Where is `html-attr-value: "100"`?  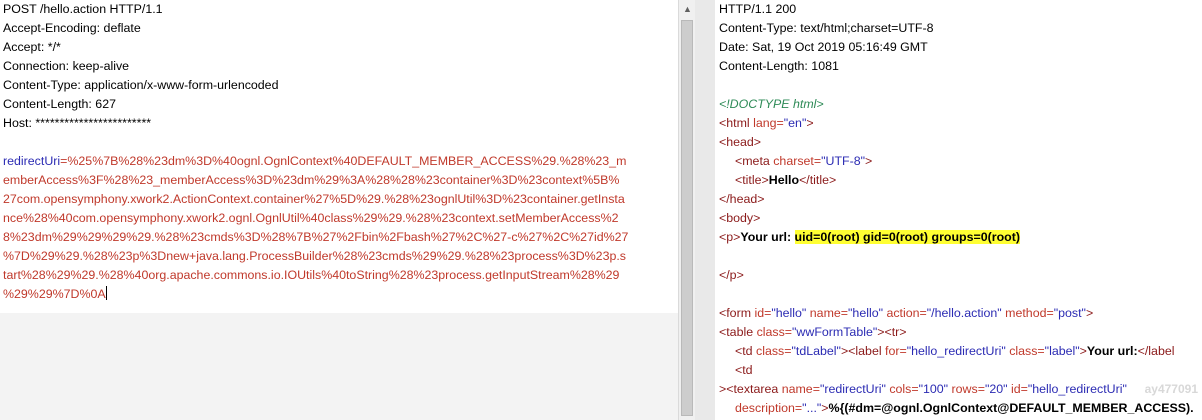
html-attr-value: "100" is located at coordinates (933, 389).